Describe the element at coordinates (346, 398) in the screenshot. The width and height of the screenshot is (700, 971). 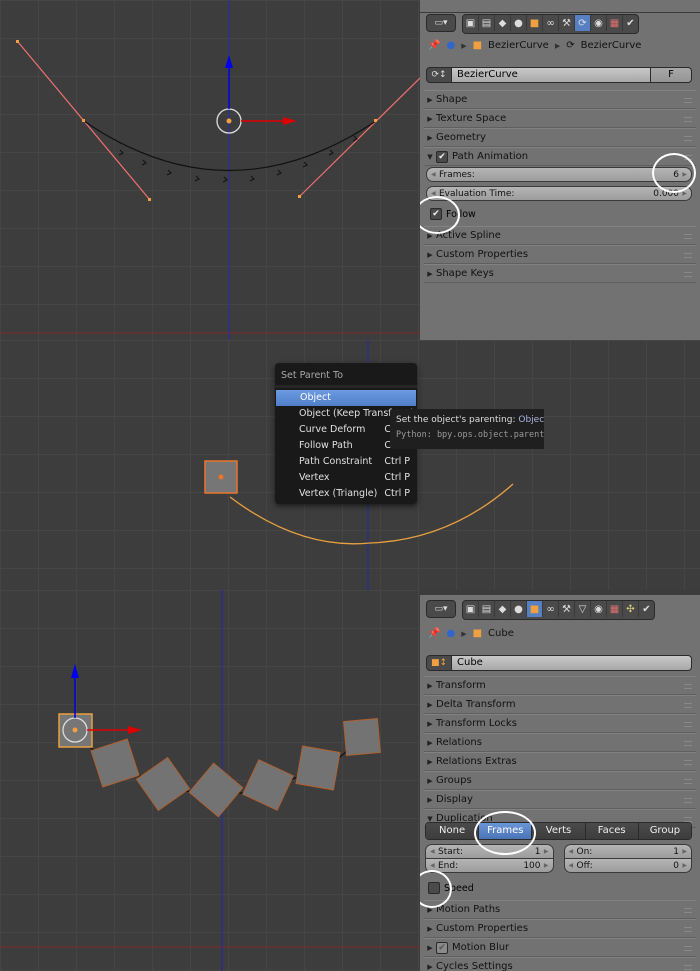
I see `menu-item-object: Object` at that location.